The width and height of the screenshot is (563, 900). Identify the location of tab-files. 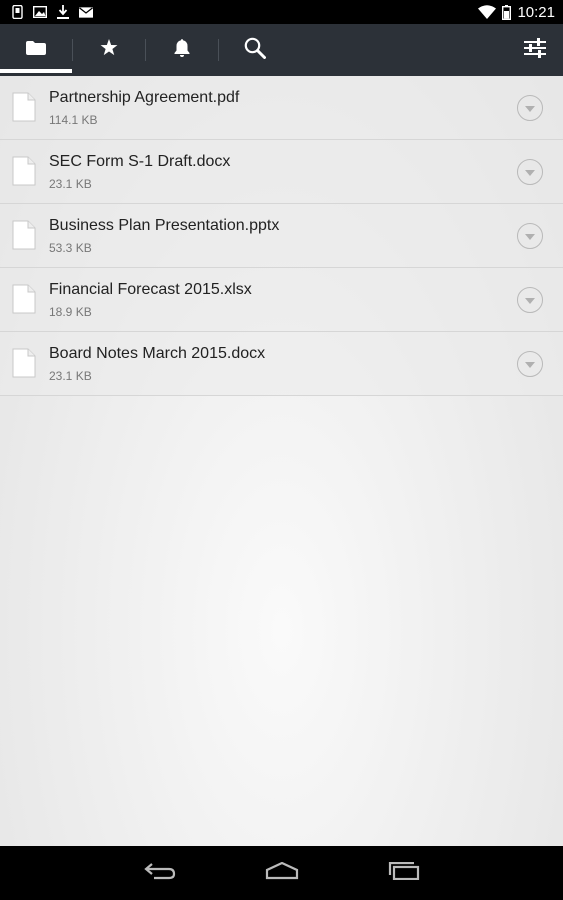
(36, 50).